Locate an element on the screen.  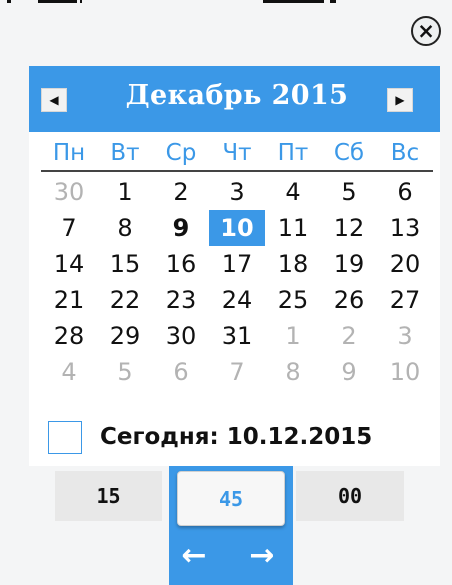
close-button: × is located at coordinates (426, 31).